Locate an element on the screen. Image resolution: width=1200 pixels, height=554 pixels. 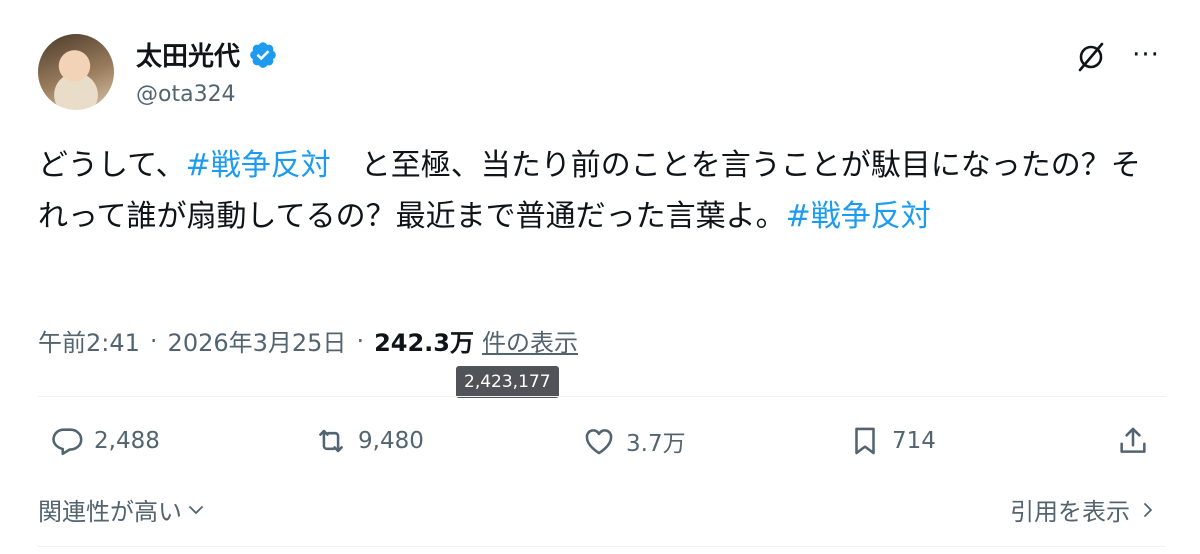
reply-button: 2,488 is located at coordinates (105, 441).